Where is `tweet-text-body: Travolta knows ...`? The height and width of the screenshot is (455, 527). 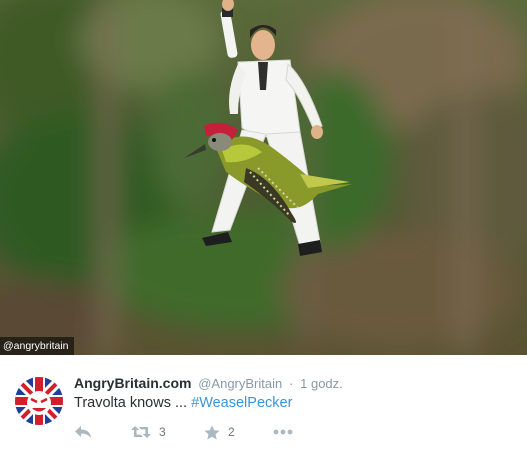
tweet-text-body: Travolta knows ... is located at coordinates (133, 403).